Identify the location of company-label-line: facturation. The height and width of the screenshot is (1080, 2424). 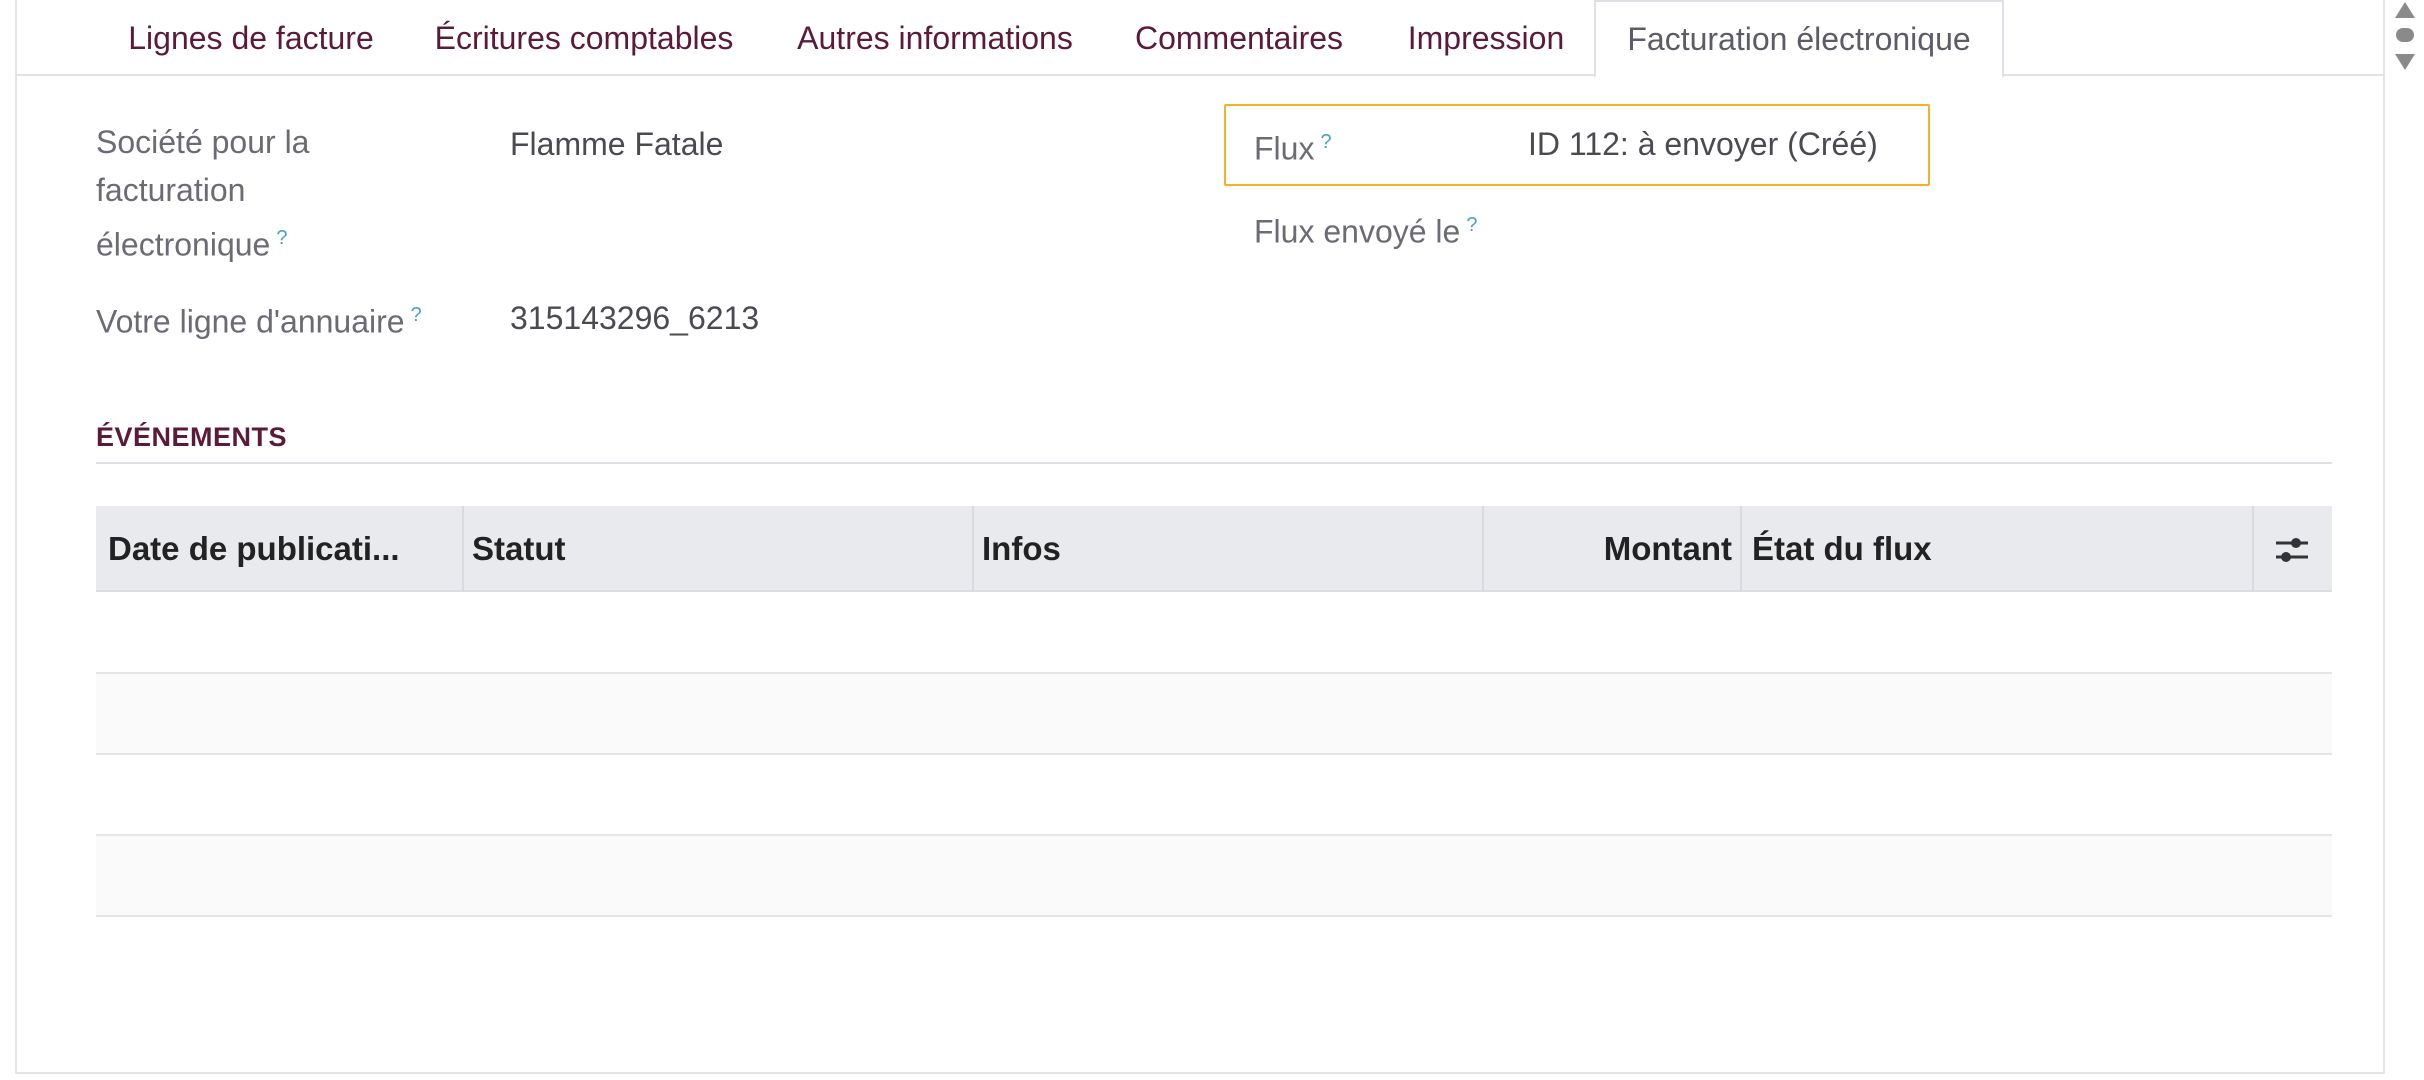
(171, 190).